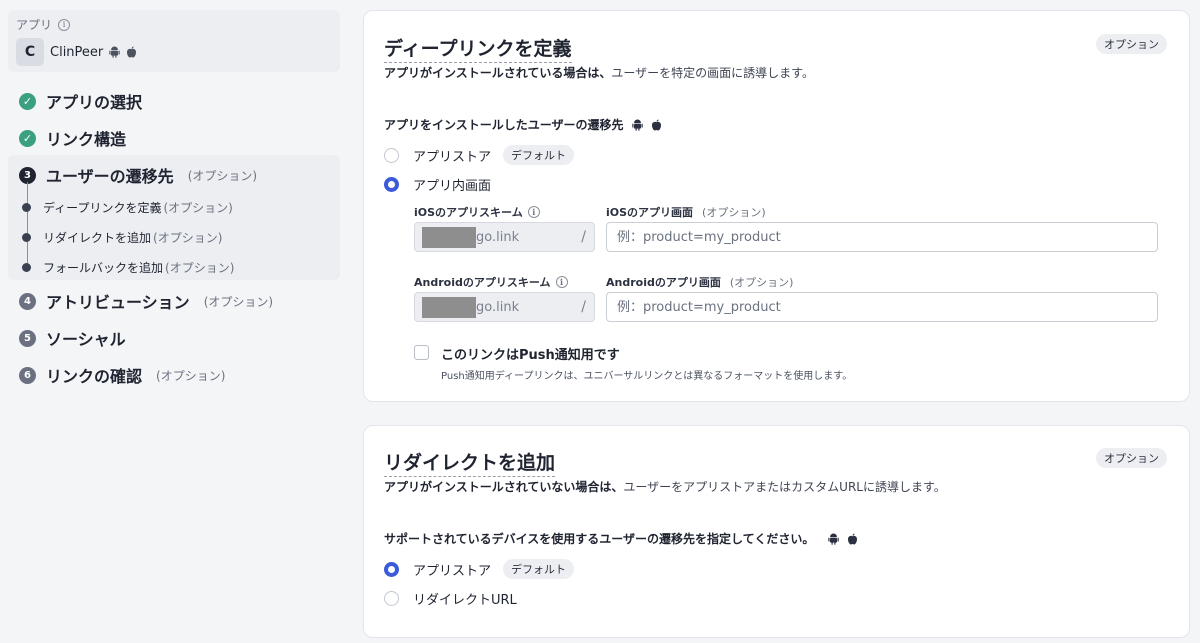 The height and width of the screenshot is (643, 1200). I want to click on card-description: アプリがインストールされている場合は、ユーザーを特定の画面に誘導します。, so click(599, 72).